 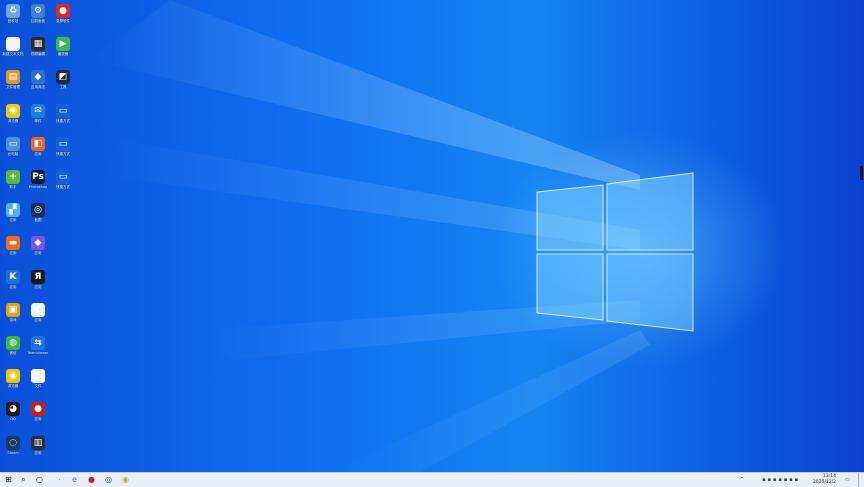 I want to click on desktop-shortcut-label: 录屏软件, so click(x=63, y=21).